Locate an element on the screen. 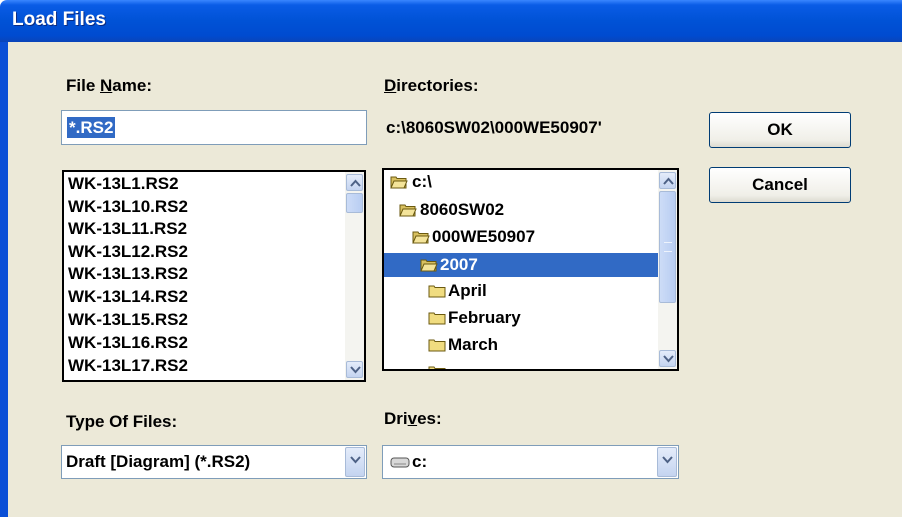 This screenshot has height=517, width=902. file-type-dropdown-button is located at coordinates (355, 462).